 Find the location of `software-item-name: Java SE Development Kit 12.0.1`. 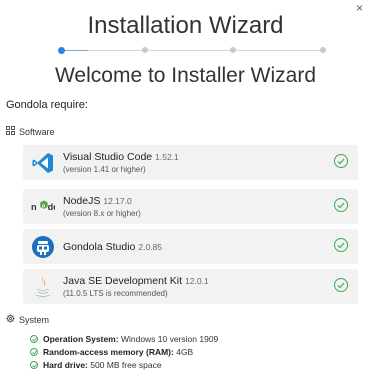

software-item-name: Java SE Development Kit 12.0.1 is located at coordinates (136, 281).